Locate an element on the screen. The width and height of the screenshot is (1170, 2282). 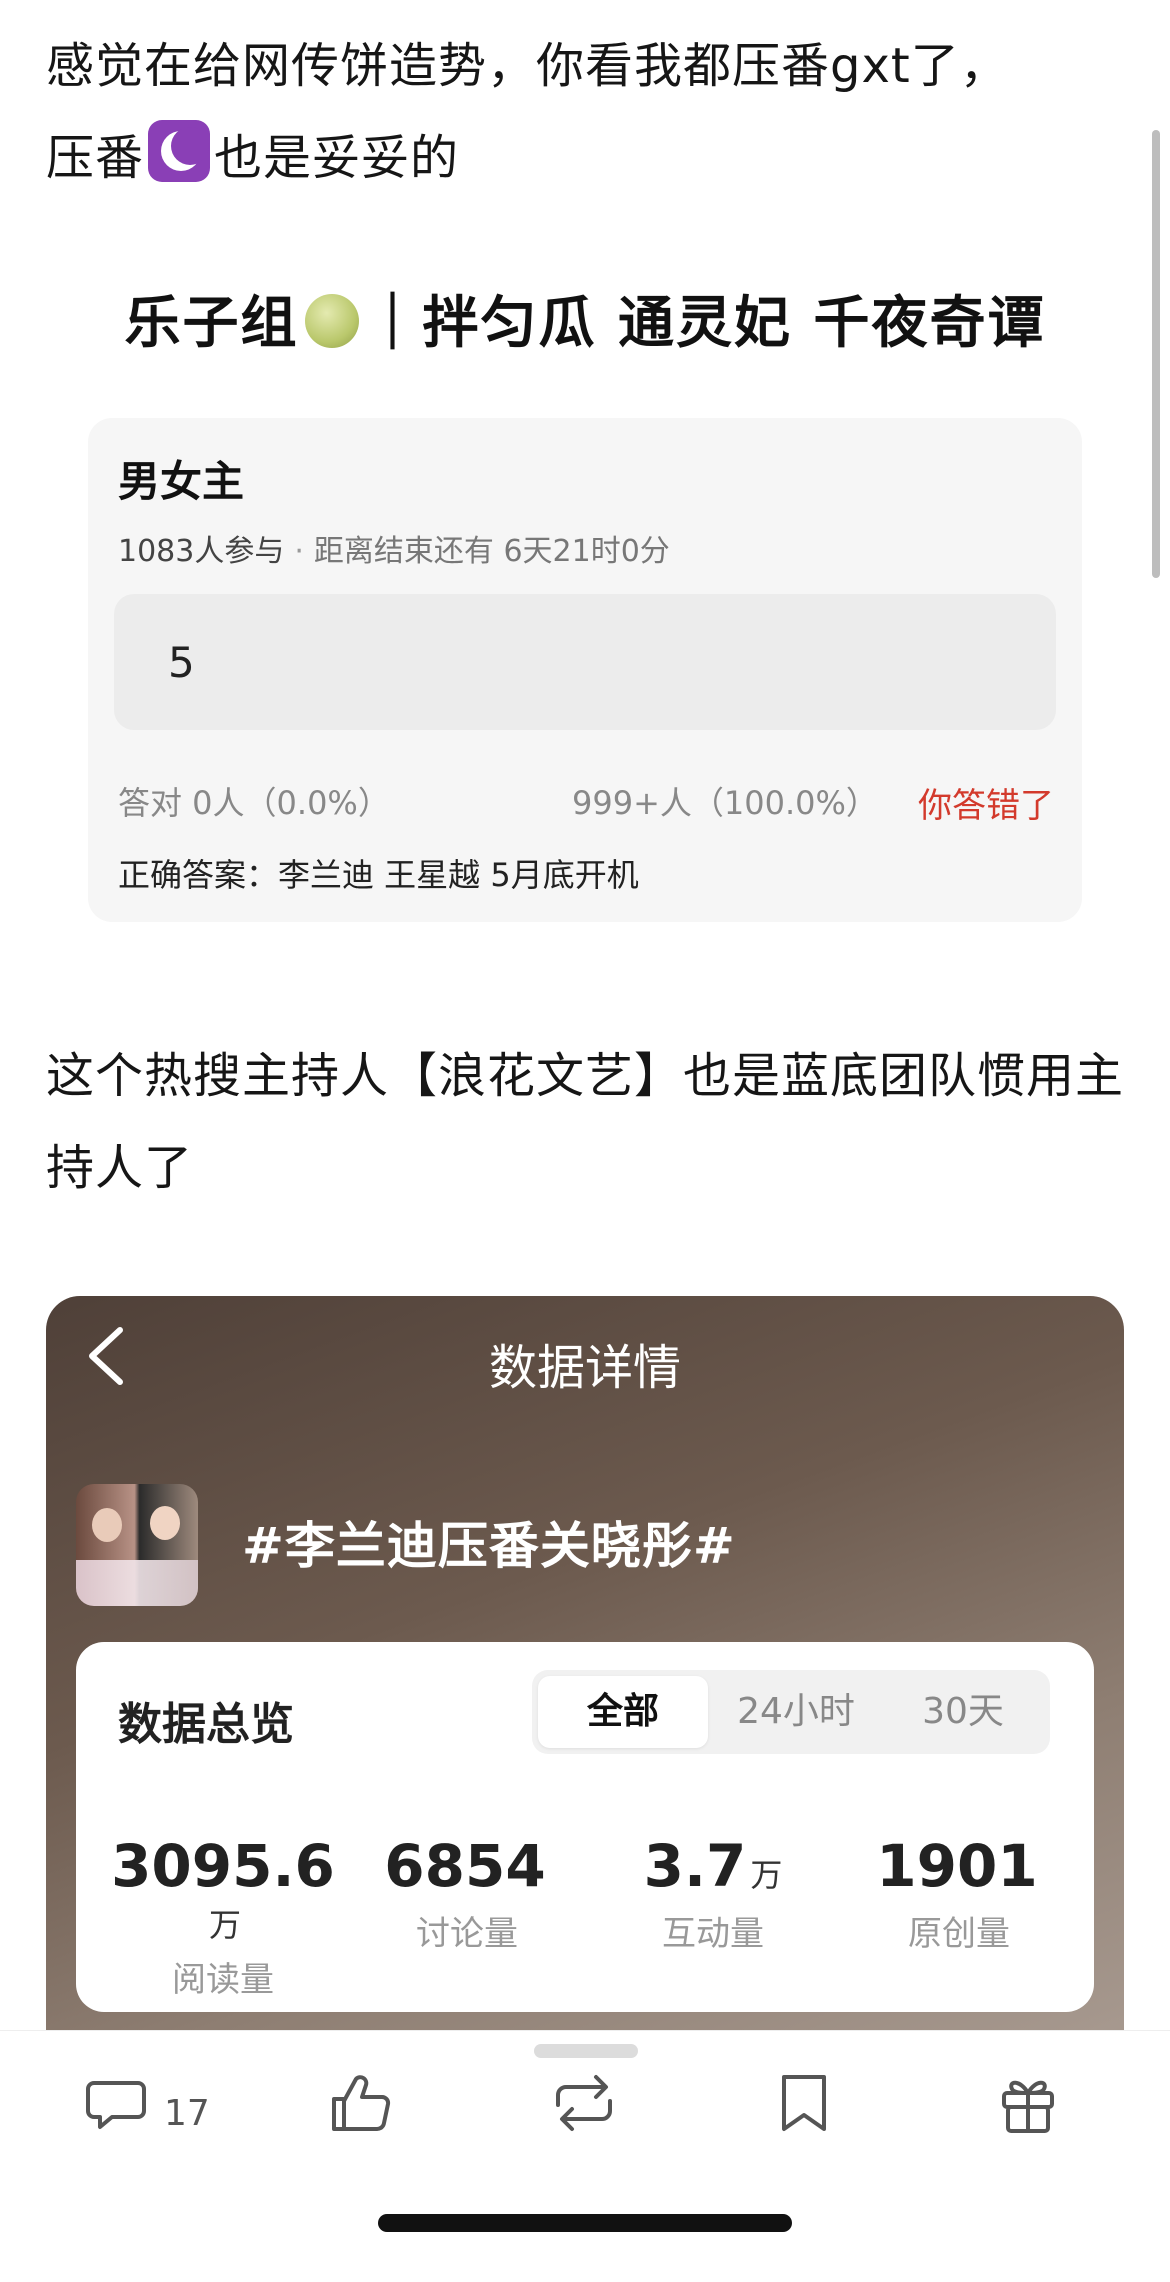
home-indicator is located at coordinates (585, 2223).